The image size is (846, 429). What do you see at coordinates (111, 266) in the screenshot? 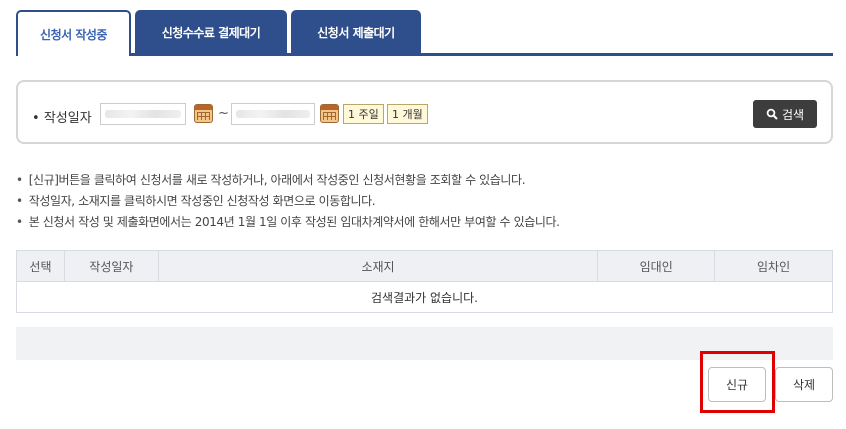
I see `col-date: 작성일자` at bounding box center [111, 266].